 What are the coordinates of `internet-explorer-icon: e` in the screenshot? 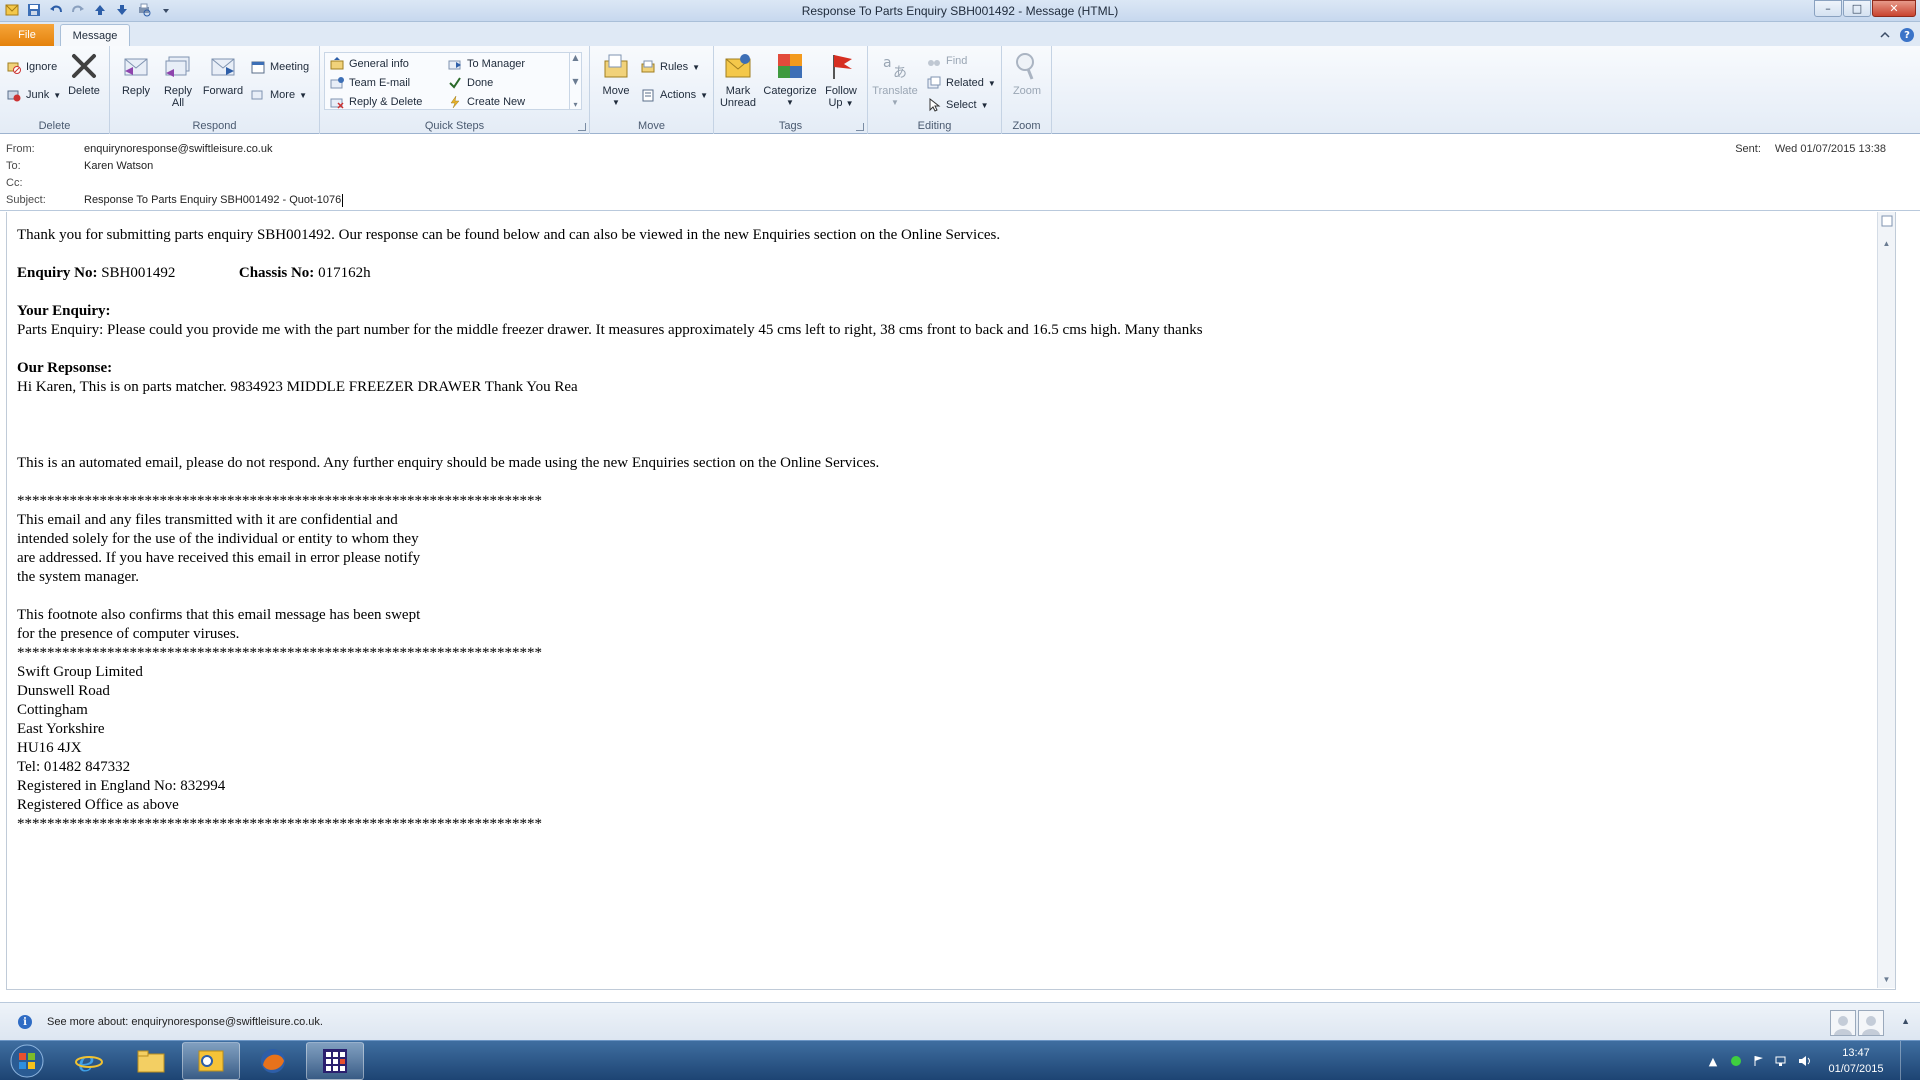 It's located at (89, 1061).